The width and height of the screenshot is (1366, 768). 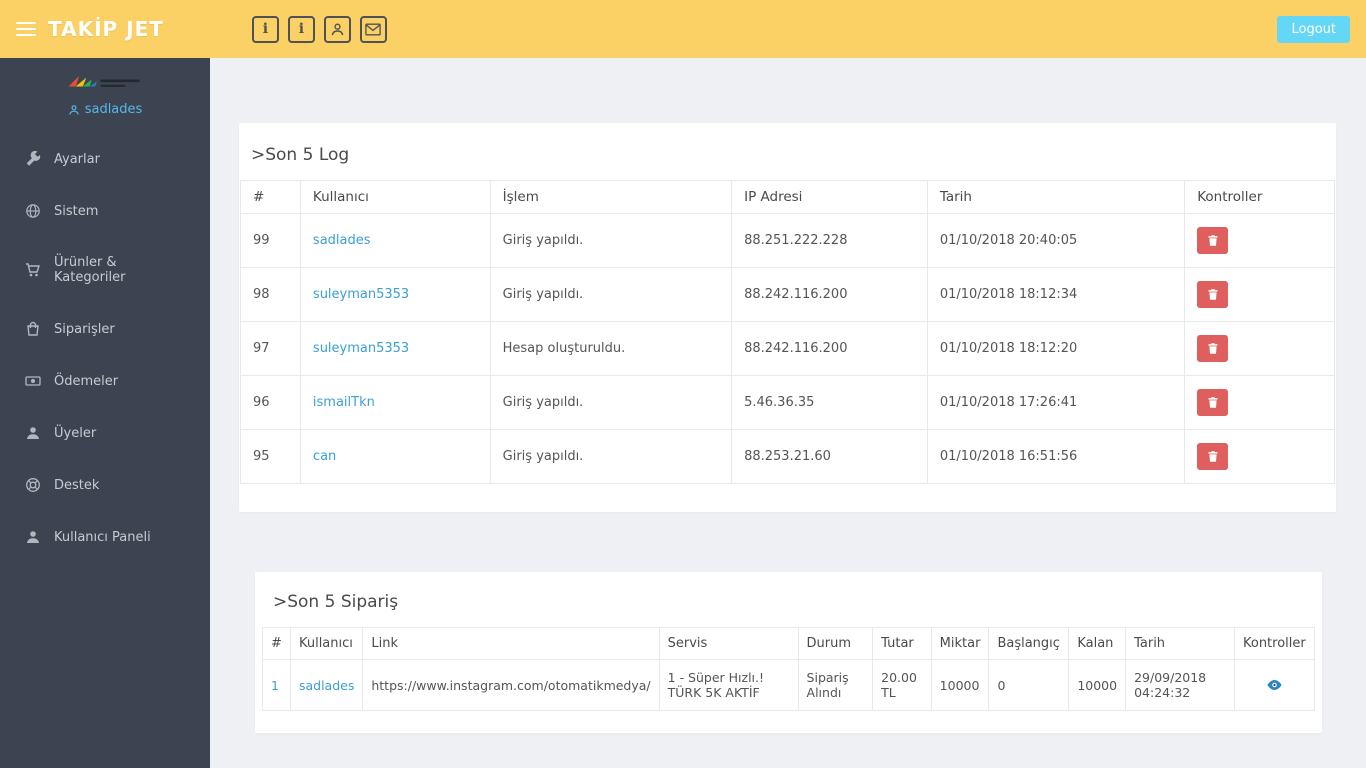 I want to click on cell-start: 0, so click(x=1029, y=685).